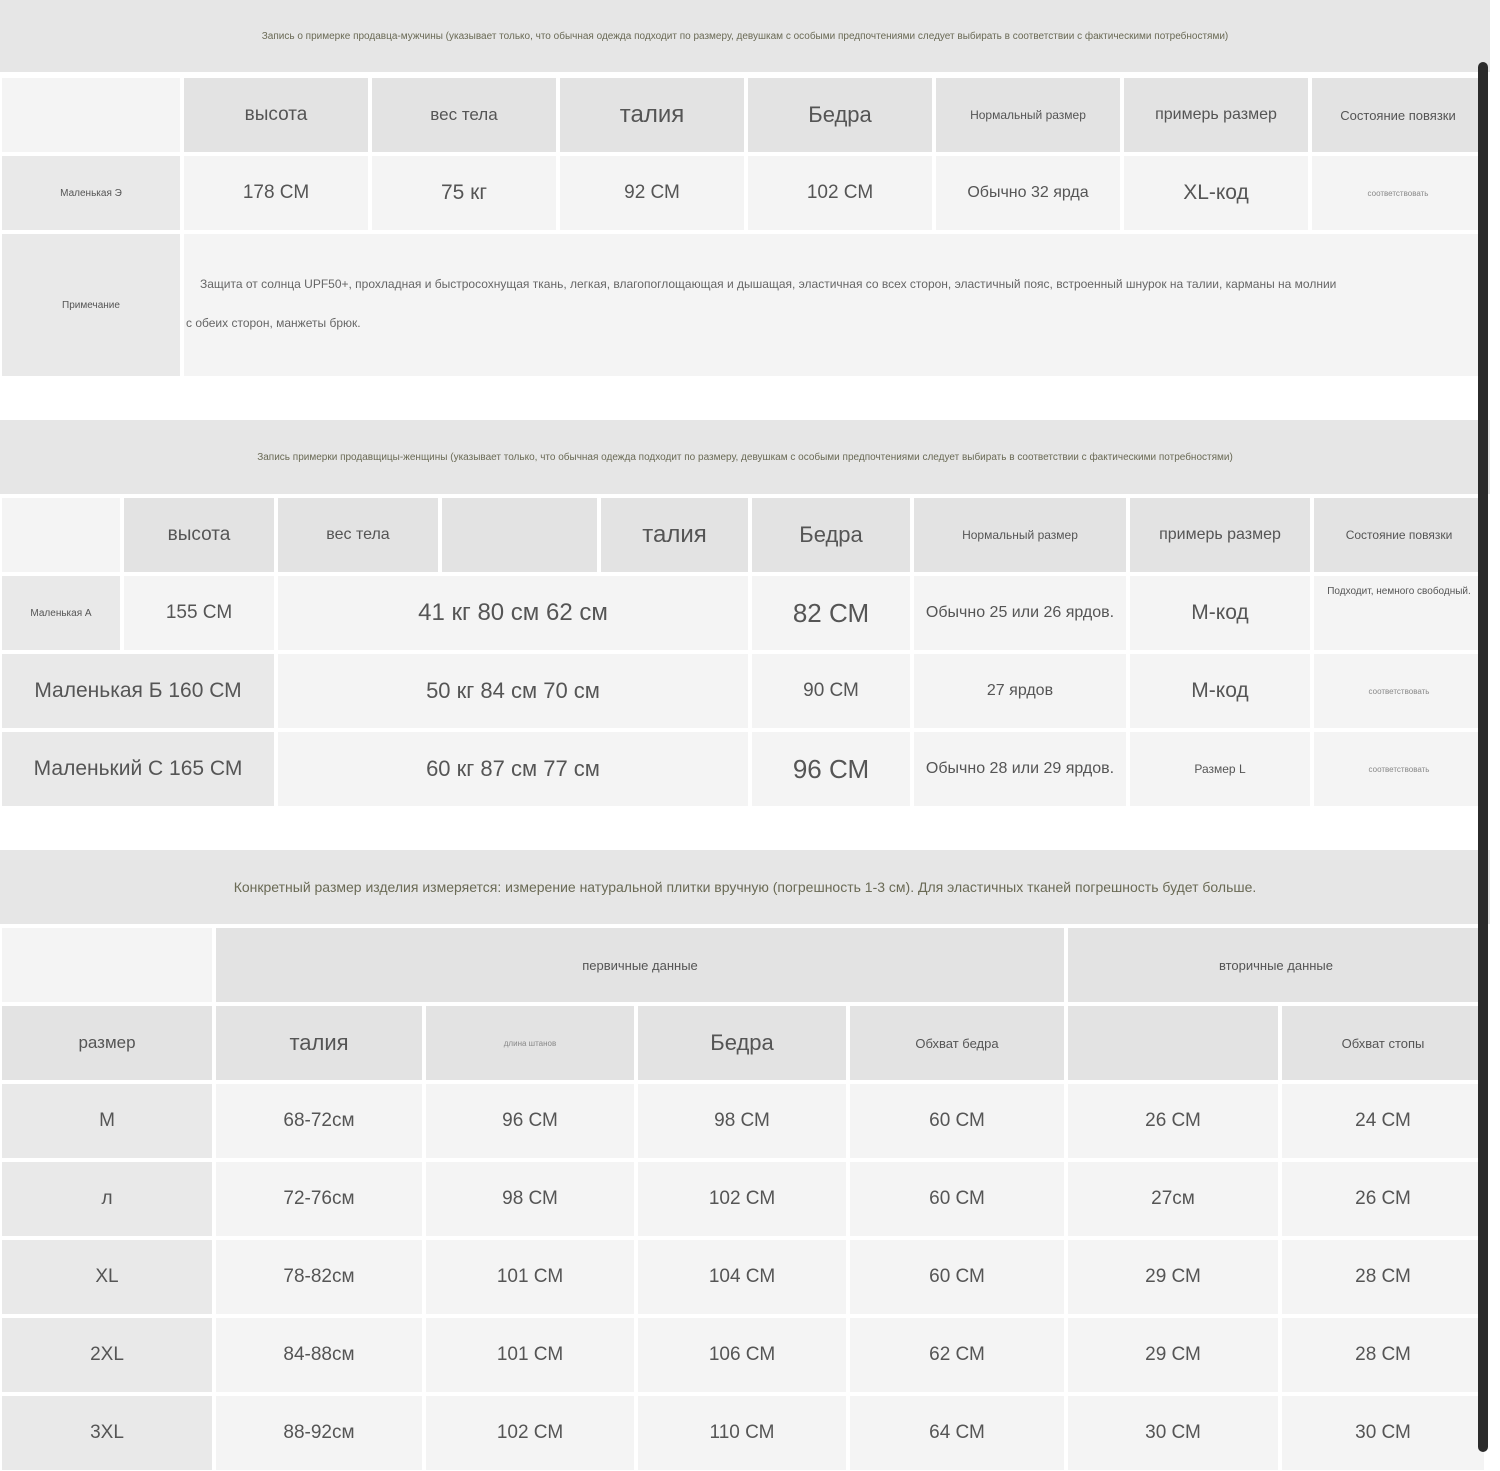 This screenshot has height=1471, width=1500. Describe the element at coordinates (1028, 193) in the screenshot. I see `male-normal-size-value: Обычно 32 ярда` at that location.